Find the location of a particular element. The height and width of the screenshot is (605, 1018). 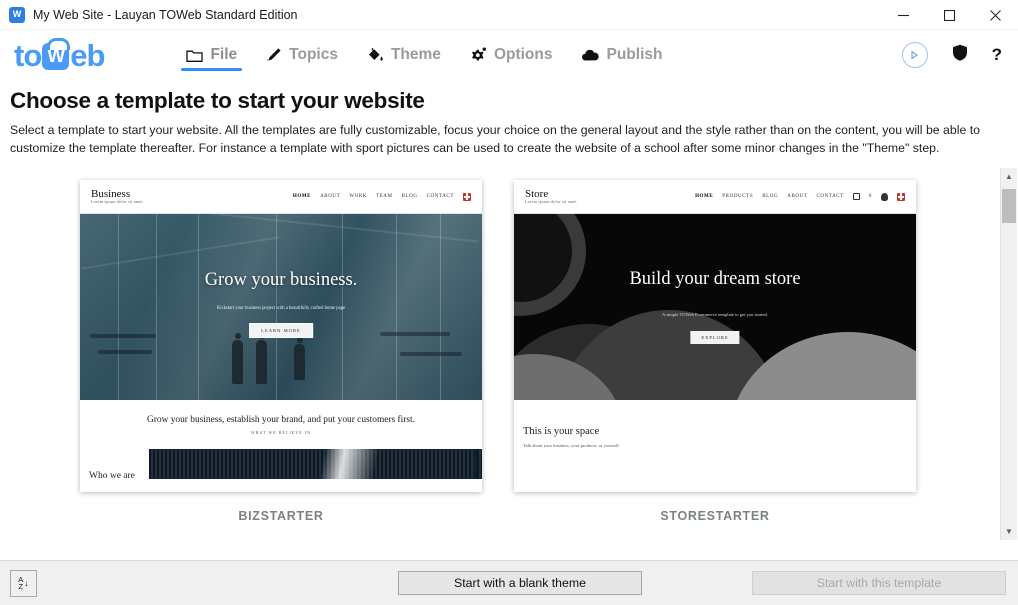

close-icon is located at coordinates (995, 15).